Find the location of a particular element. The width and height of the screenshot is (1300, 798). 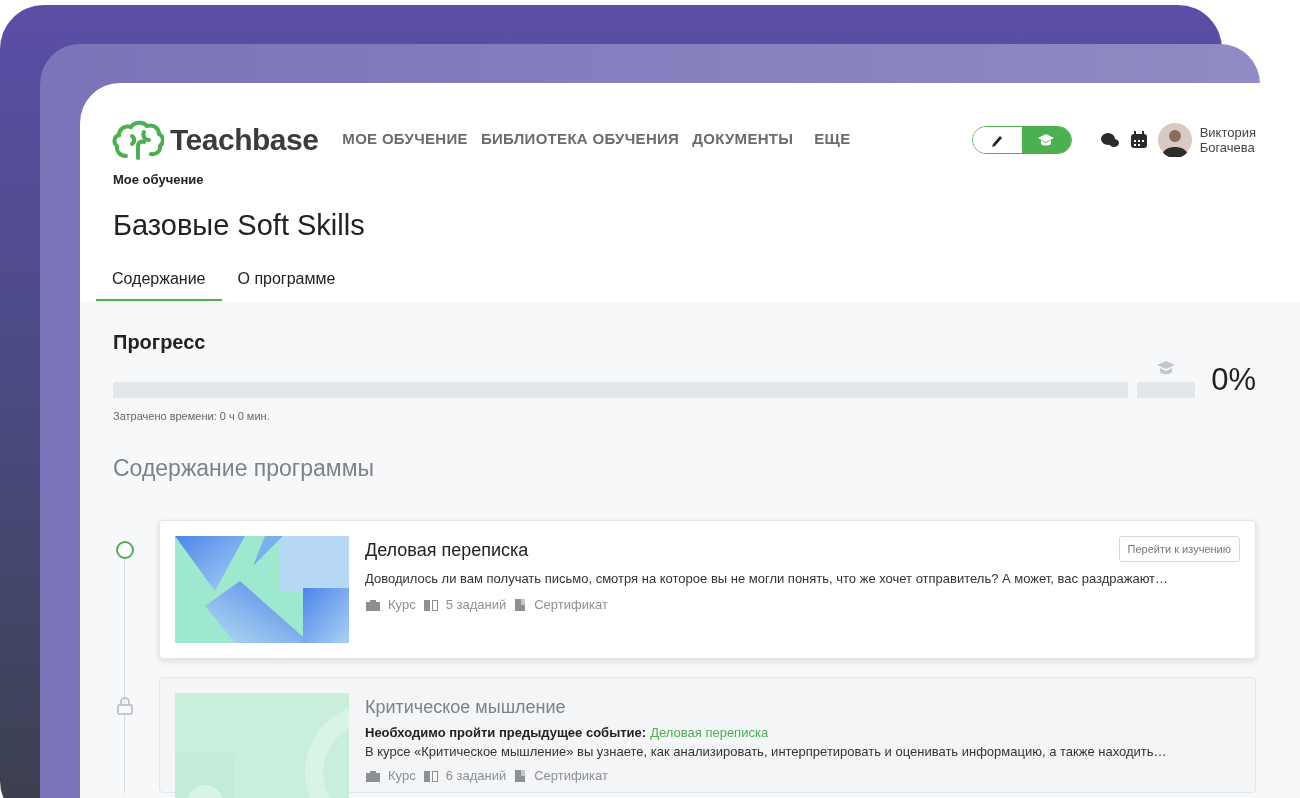

avatar is located at coordinates (1174, 139).